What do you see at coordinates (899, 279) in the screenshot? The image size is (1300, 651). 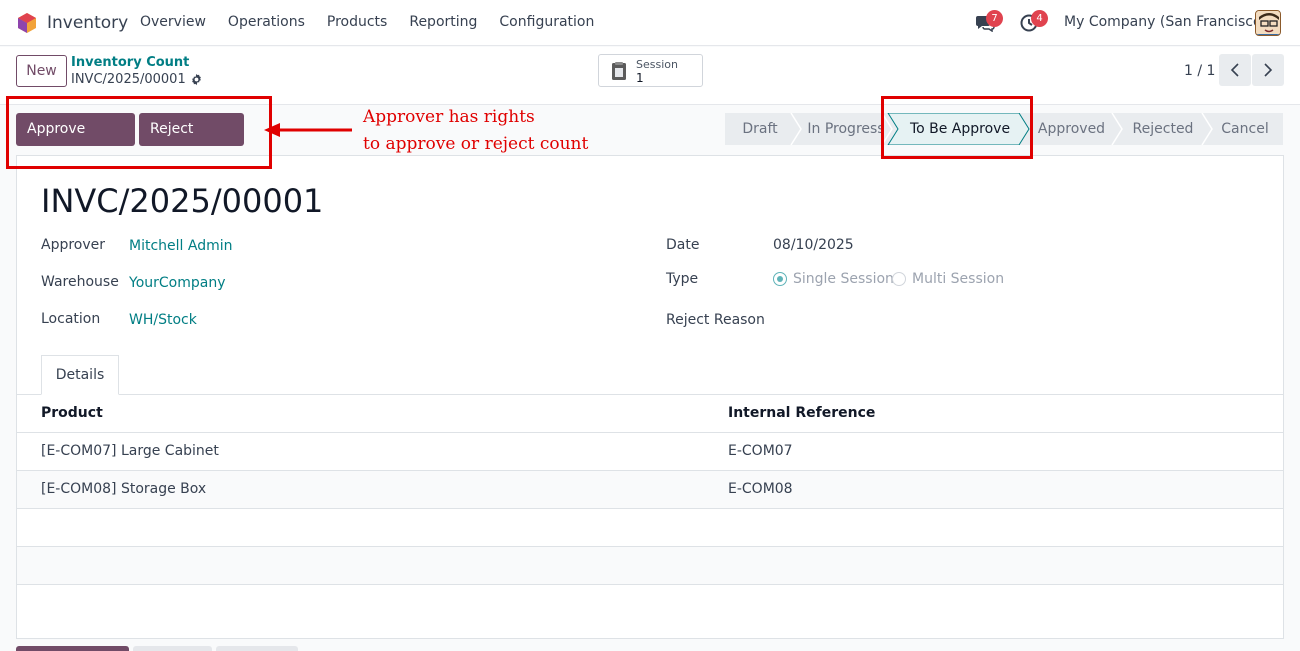 I see `type-multi-session-radio` at bounding box center [899, 279].